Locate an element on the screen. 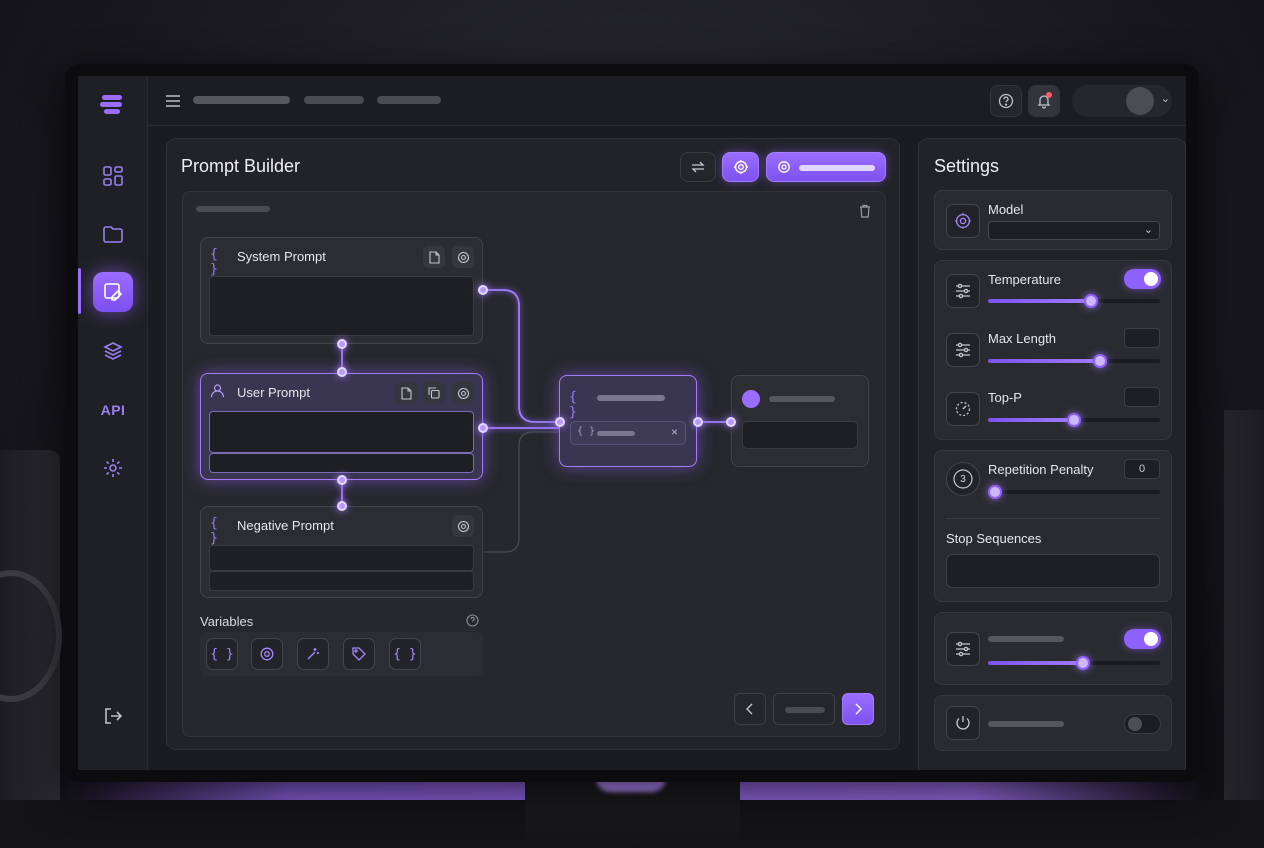 This screenshot has height=848, width=1264. chevron-left-icon is located at coordinates (750, 709).